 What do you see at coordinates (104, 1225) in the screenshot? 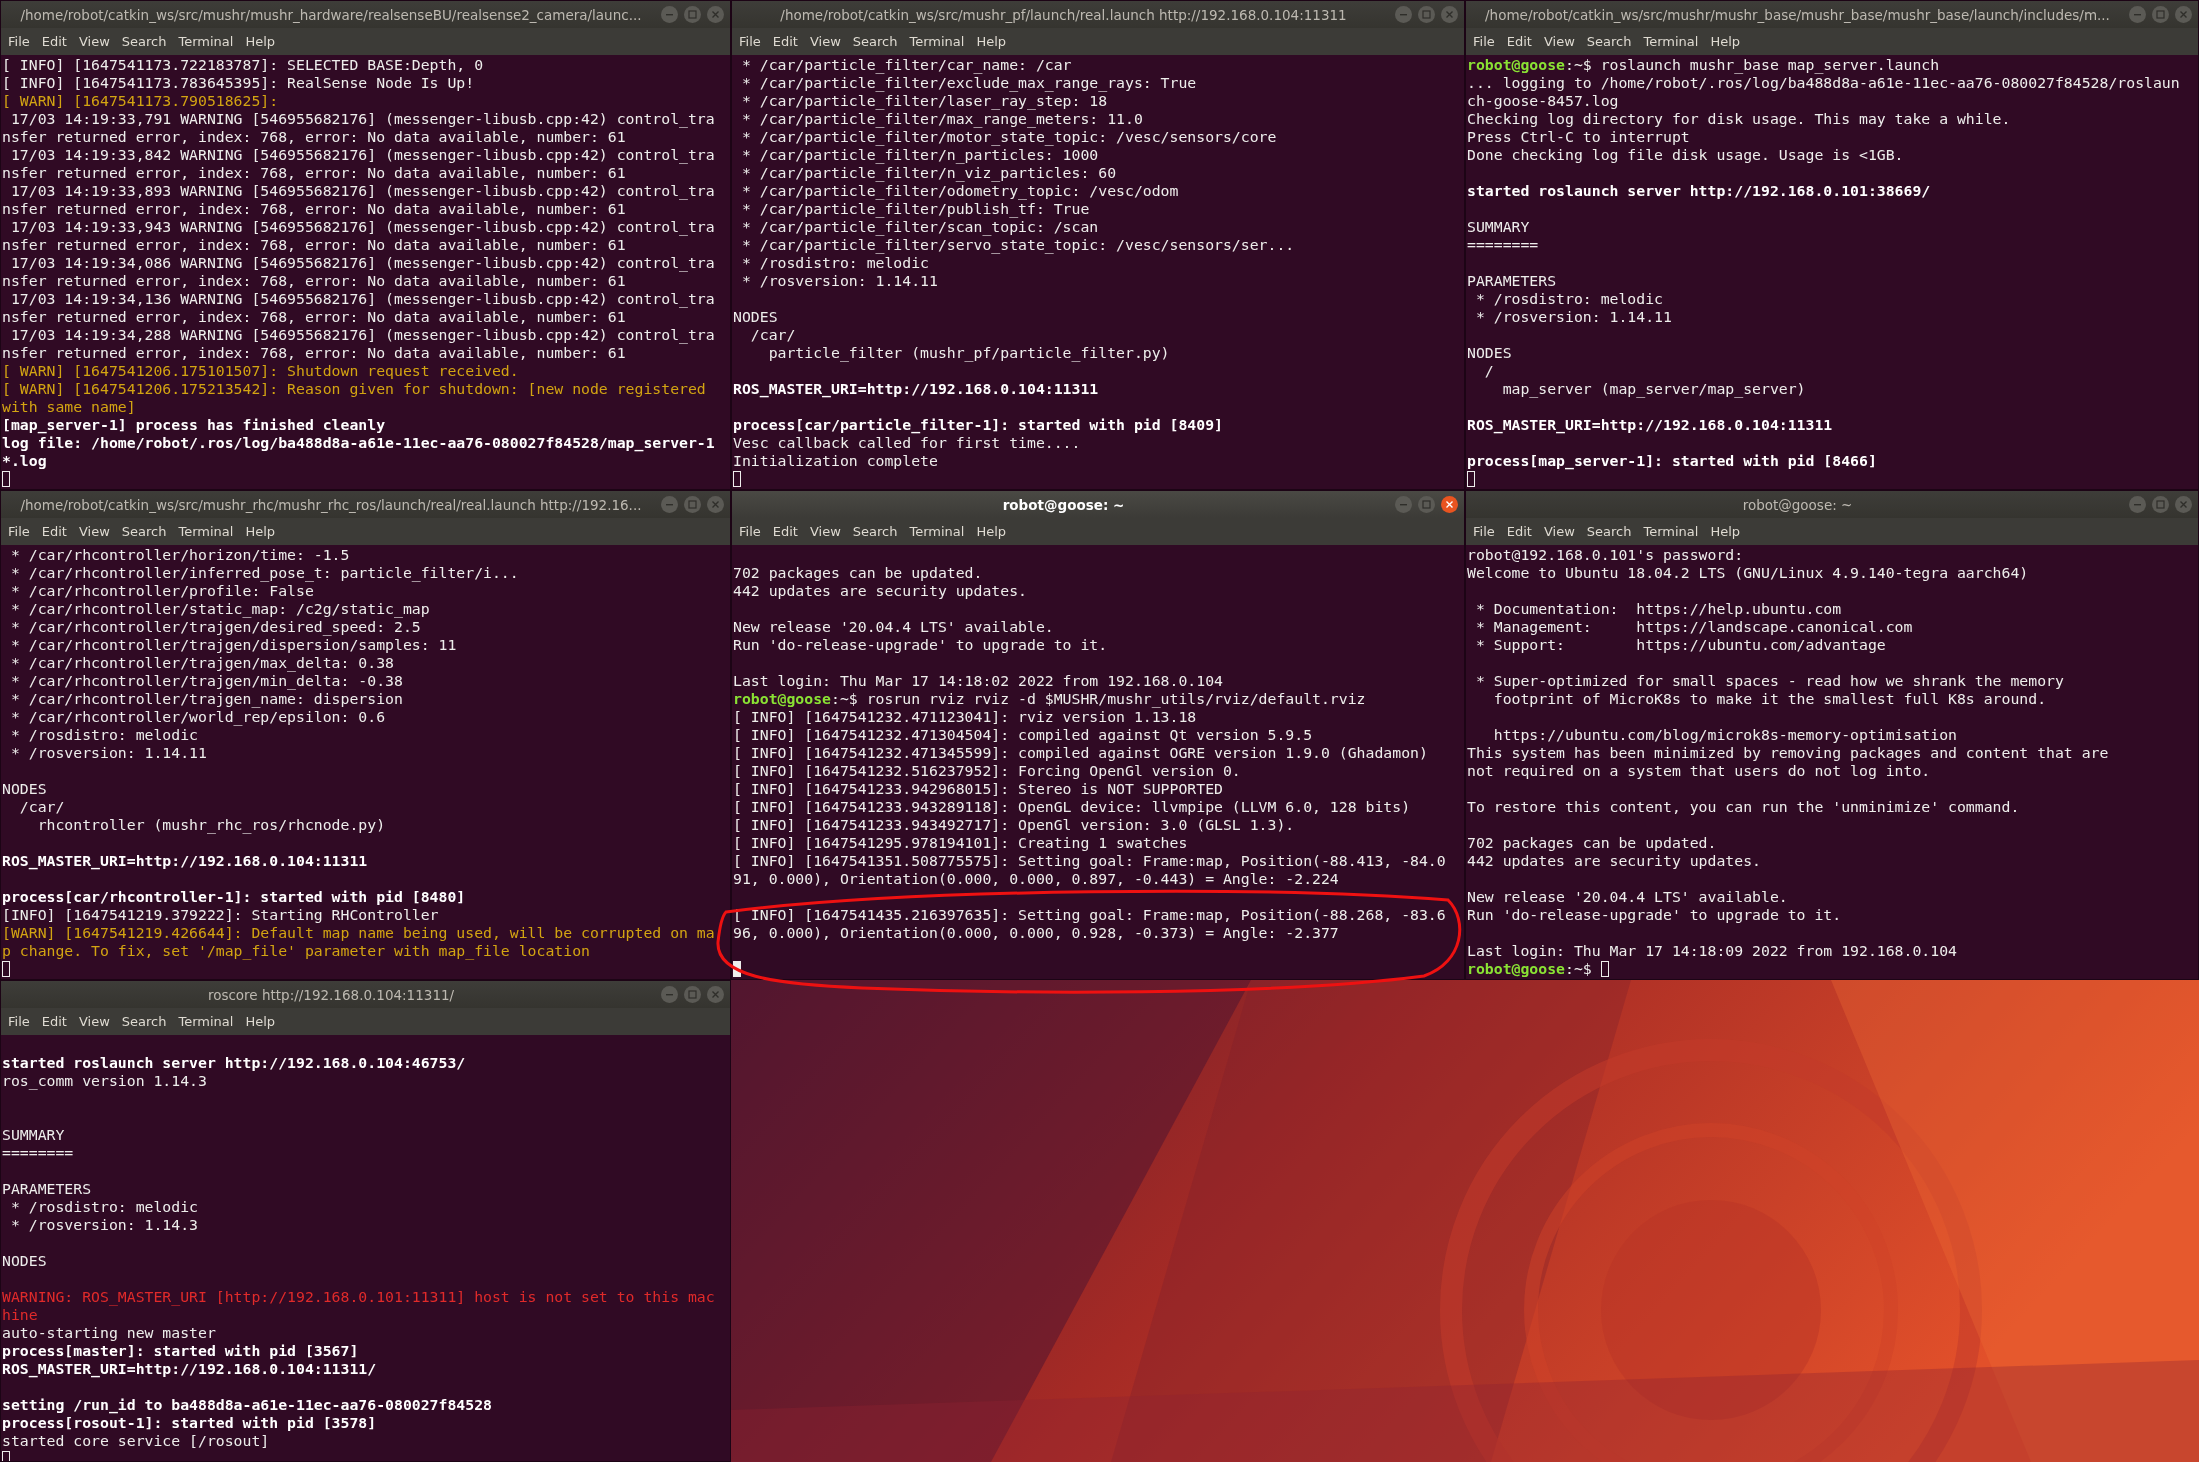
I see `terminal-line: * /rosversion: 1.14.3` at bounding box center [104, 1225].